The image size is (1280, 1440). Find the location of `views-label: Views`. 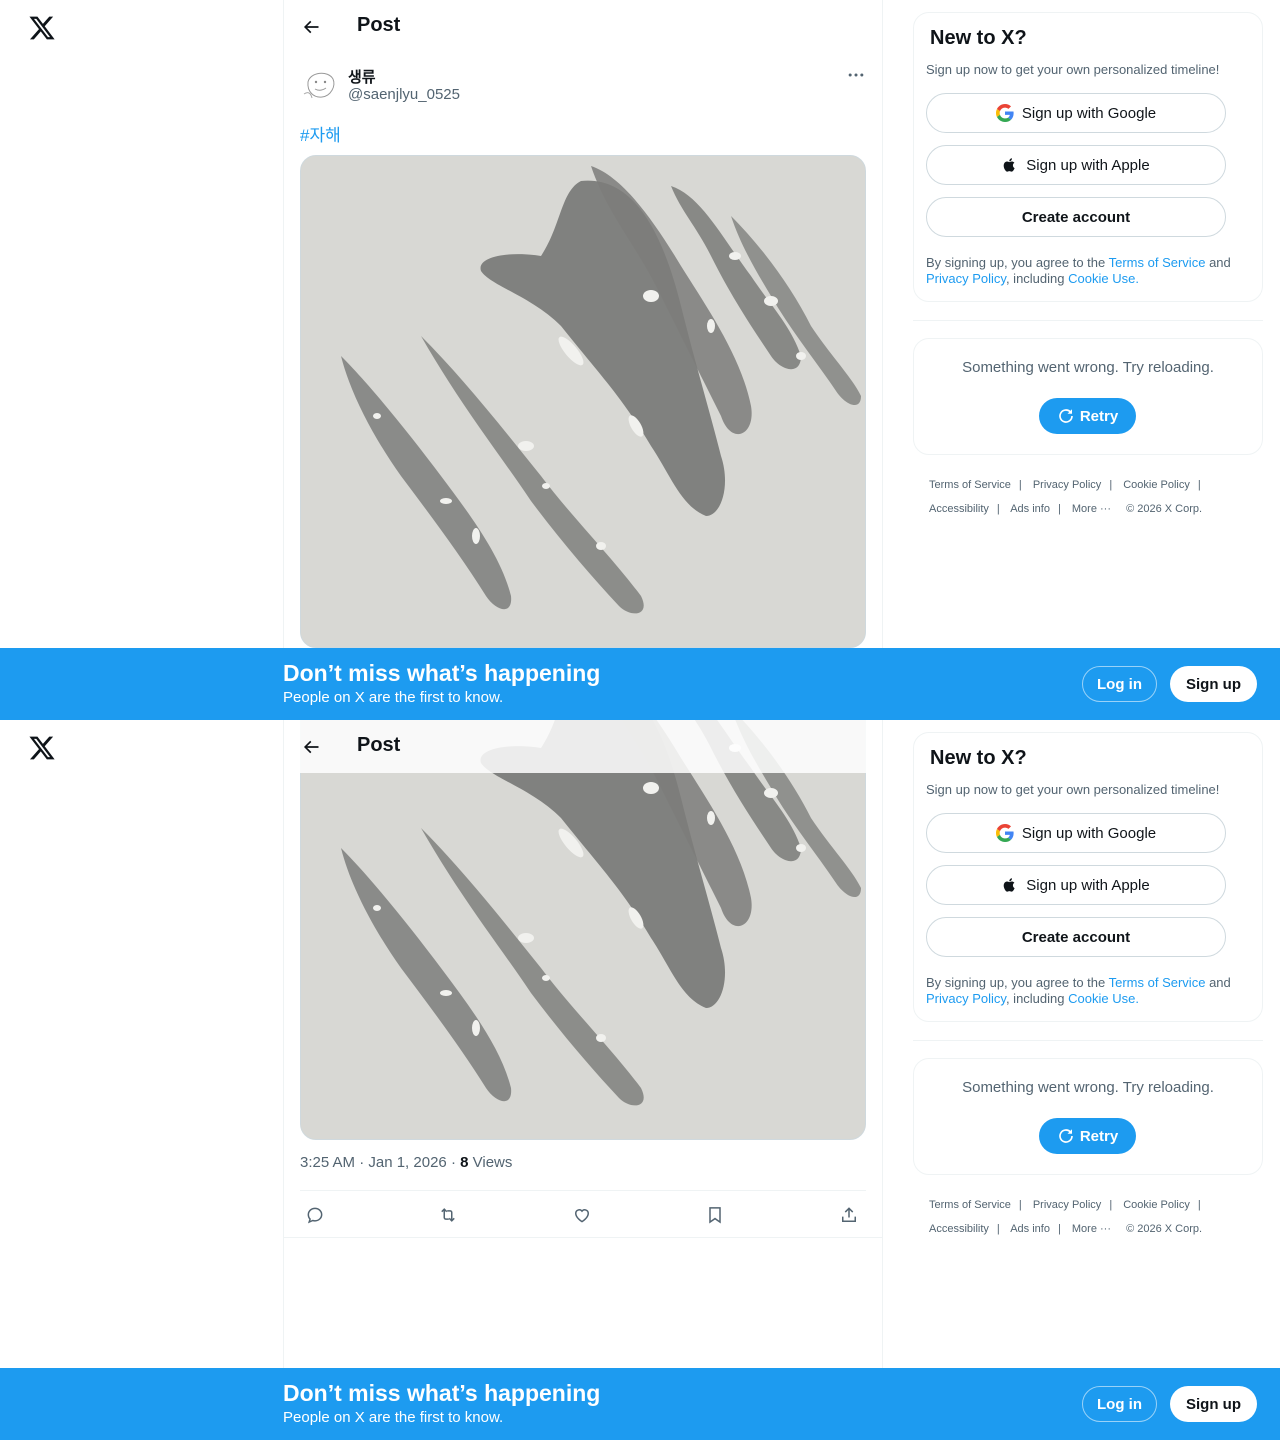

views-label: Views is located at coordinates (492, 1162).